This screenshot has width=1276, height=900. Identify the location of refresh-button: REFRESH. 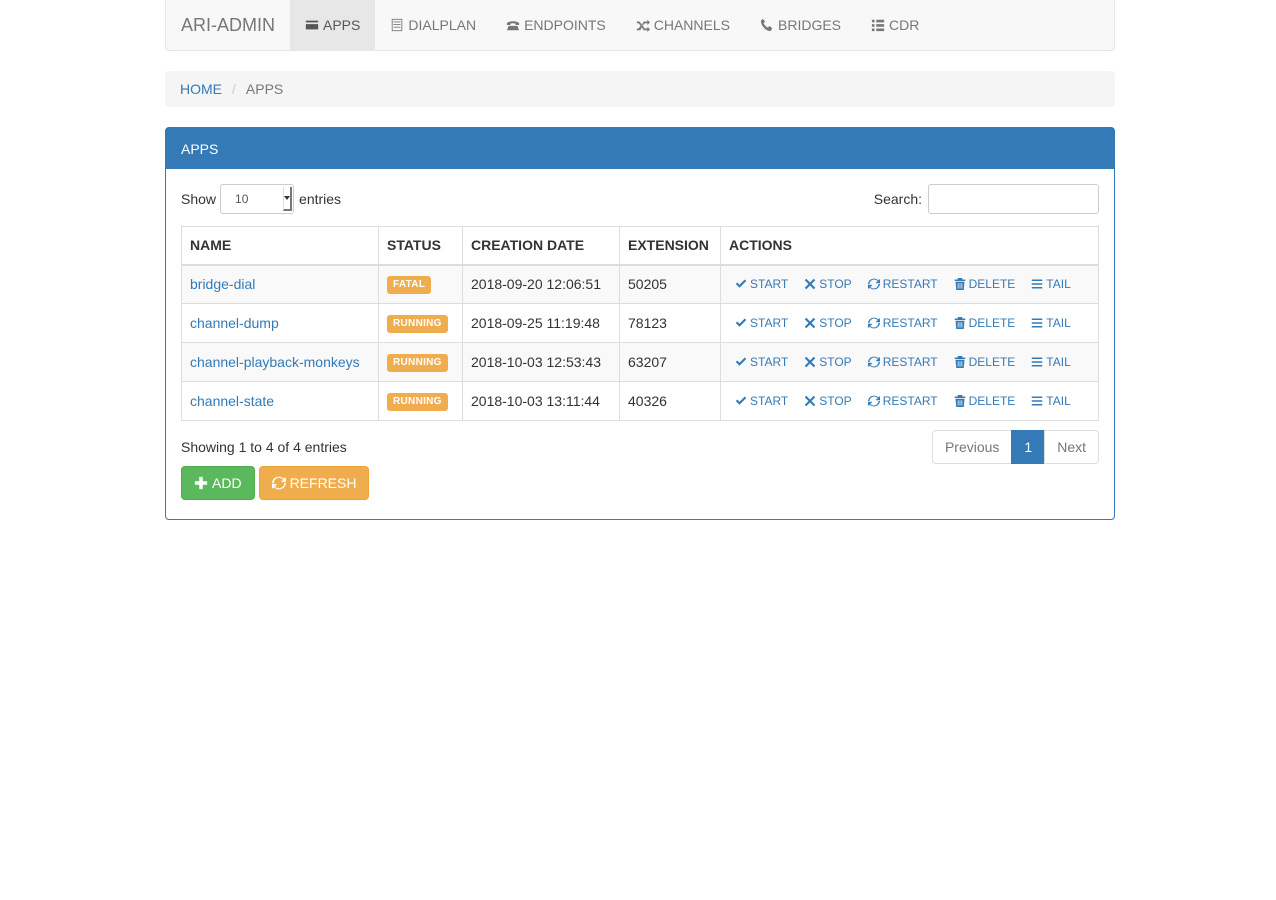
(314, 483).